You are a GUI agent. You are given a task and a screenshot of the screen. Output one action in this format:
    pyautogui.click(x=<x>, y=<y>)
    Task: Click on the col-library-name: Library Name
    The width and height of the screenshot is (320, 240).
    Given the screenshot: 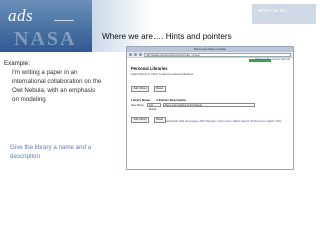 What is the action you would take?
    pyautogui.click(x=141, y=100)
    